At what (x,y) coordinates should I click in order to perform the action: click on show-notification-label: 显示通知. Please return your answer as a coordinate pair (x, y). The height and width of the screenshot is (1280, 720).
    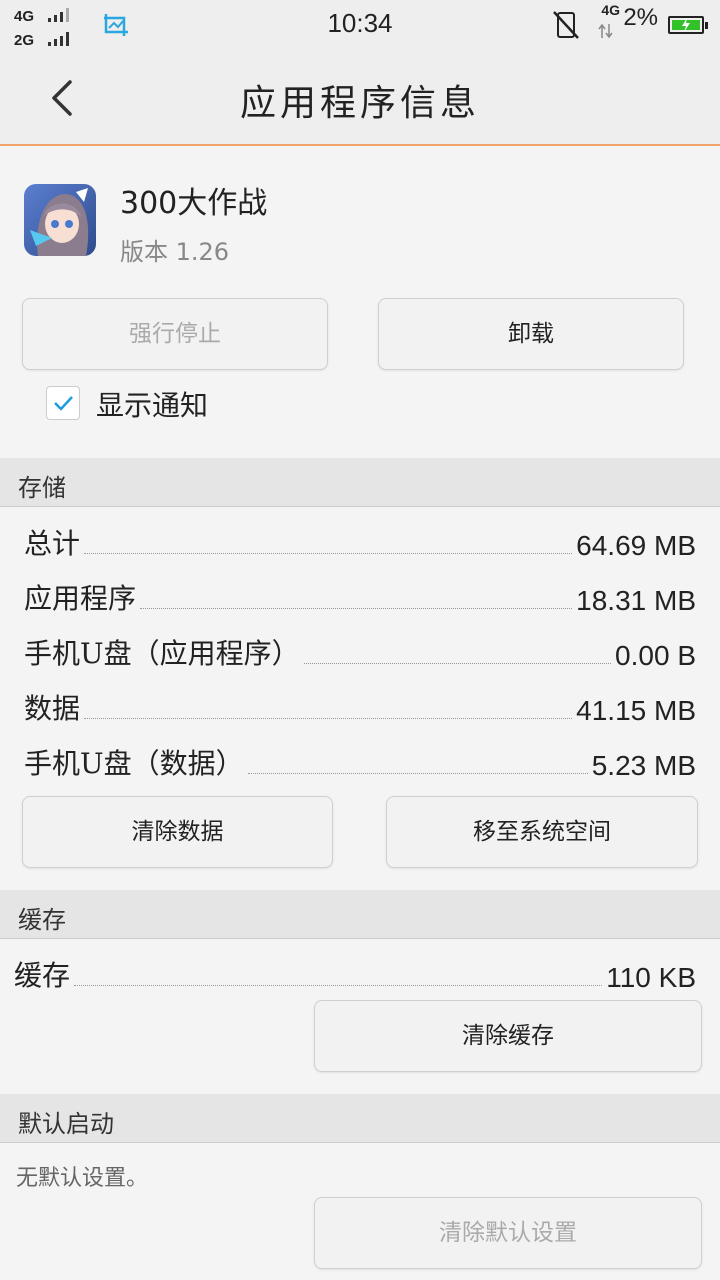
    Looking at the image, I should click on (152, 405).